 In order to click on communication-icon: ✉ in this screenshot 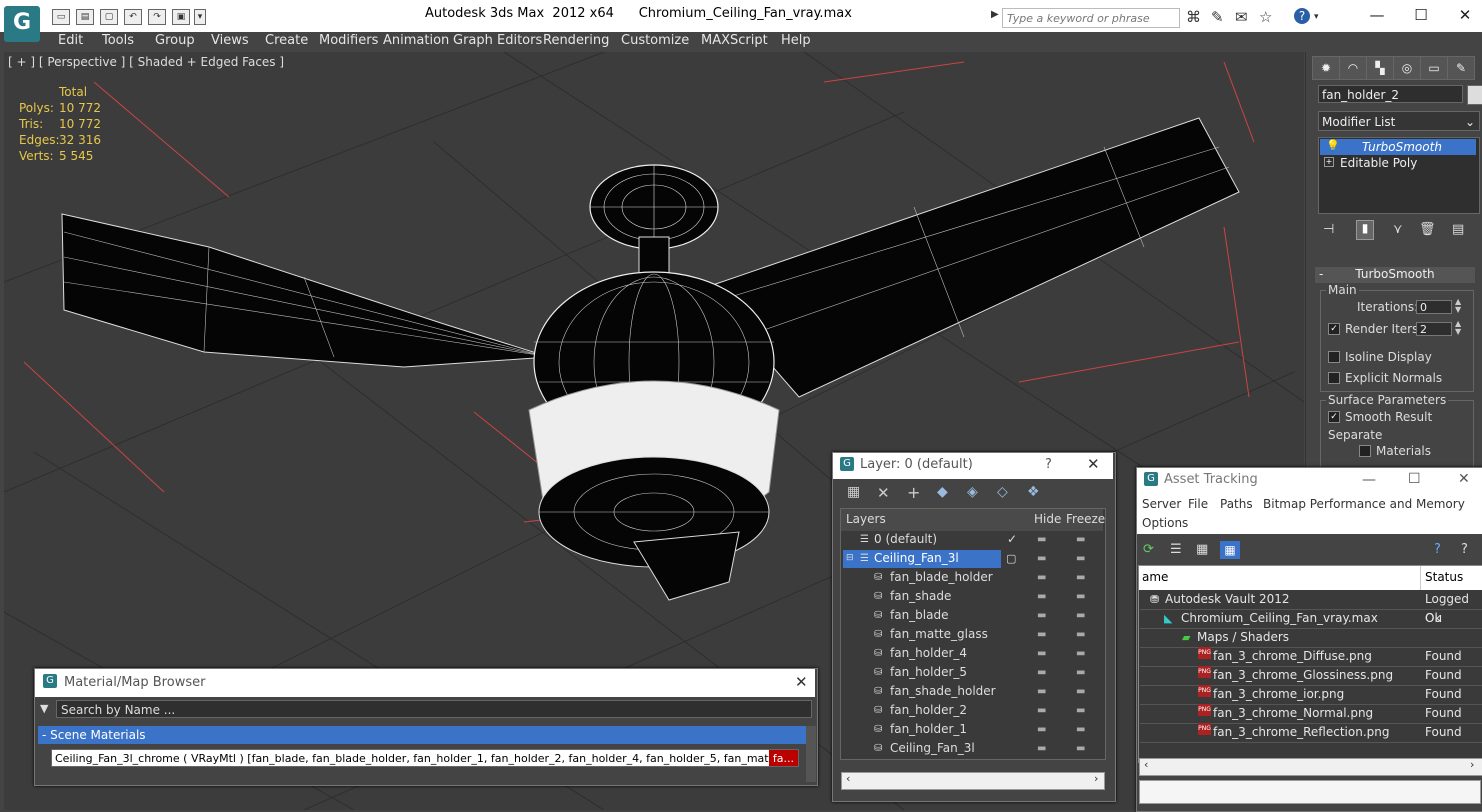, I will do `click(1241, 17)`.